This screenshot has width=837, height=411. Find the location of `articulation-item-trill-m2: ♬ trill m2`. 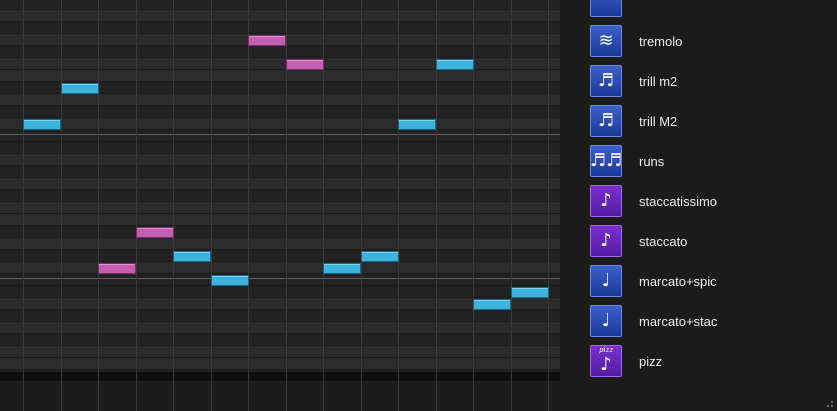

articulation-item-trill-m2: ♬ trill m2 is located at coordinates (633, 81).